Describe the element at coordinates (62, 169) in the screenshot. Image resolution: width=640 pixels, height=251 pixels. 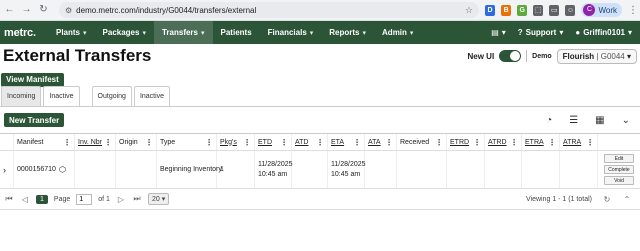
I see `package-box-icon: ⬡` at that location.